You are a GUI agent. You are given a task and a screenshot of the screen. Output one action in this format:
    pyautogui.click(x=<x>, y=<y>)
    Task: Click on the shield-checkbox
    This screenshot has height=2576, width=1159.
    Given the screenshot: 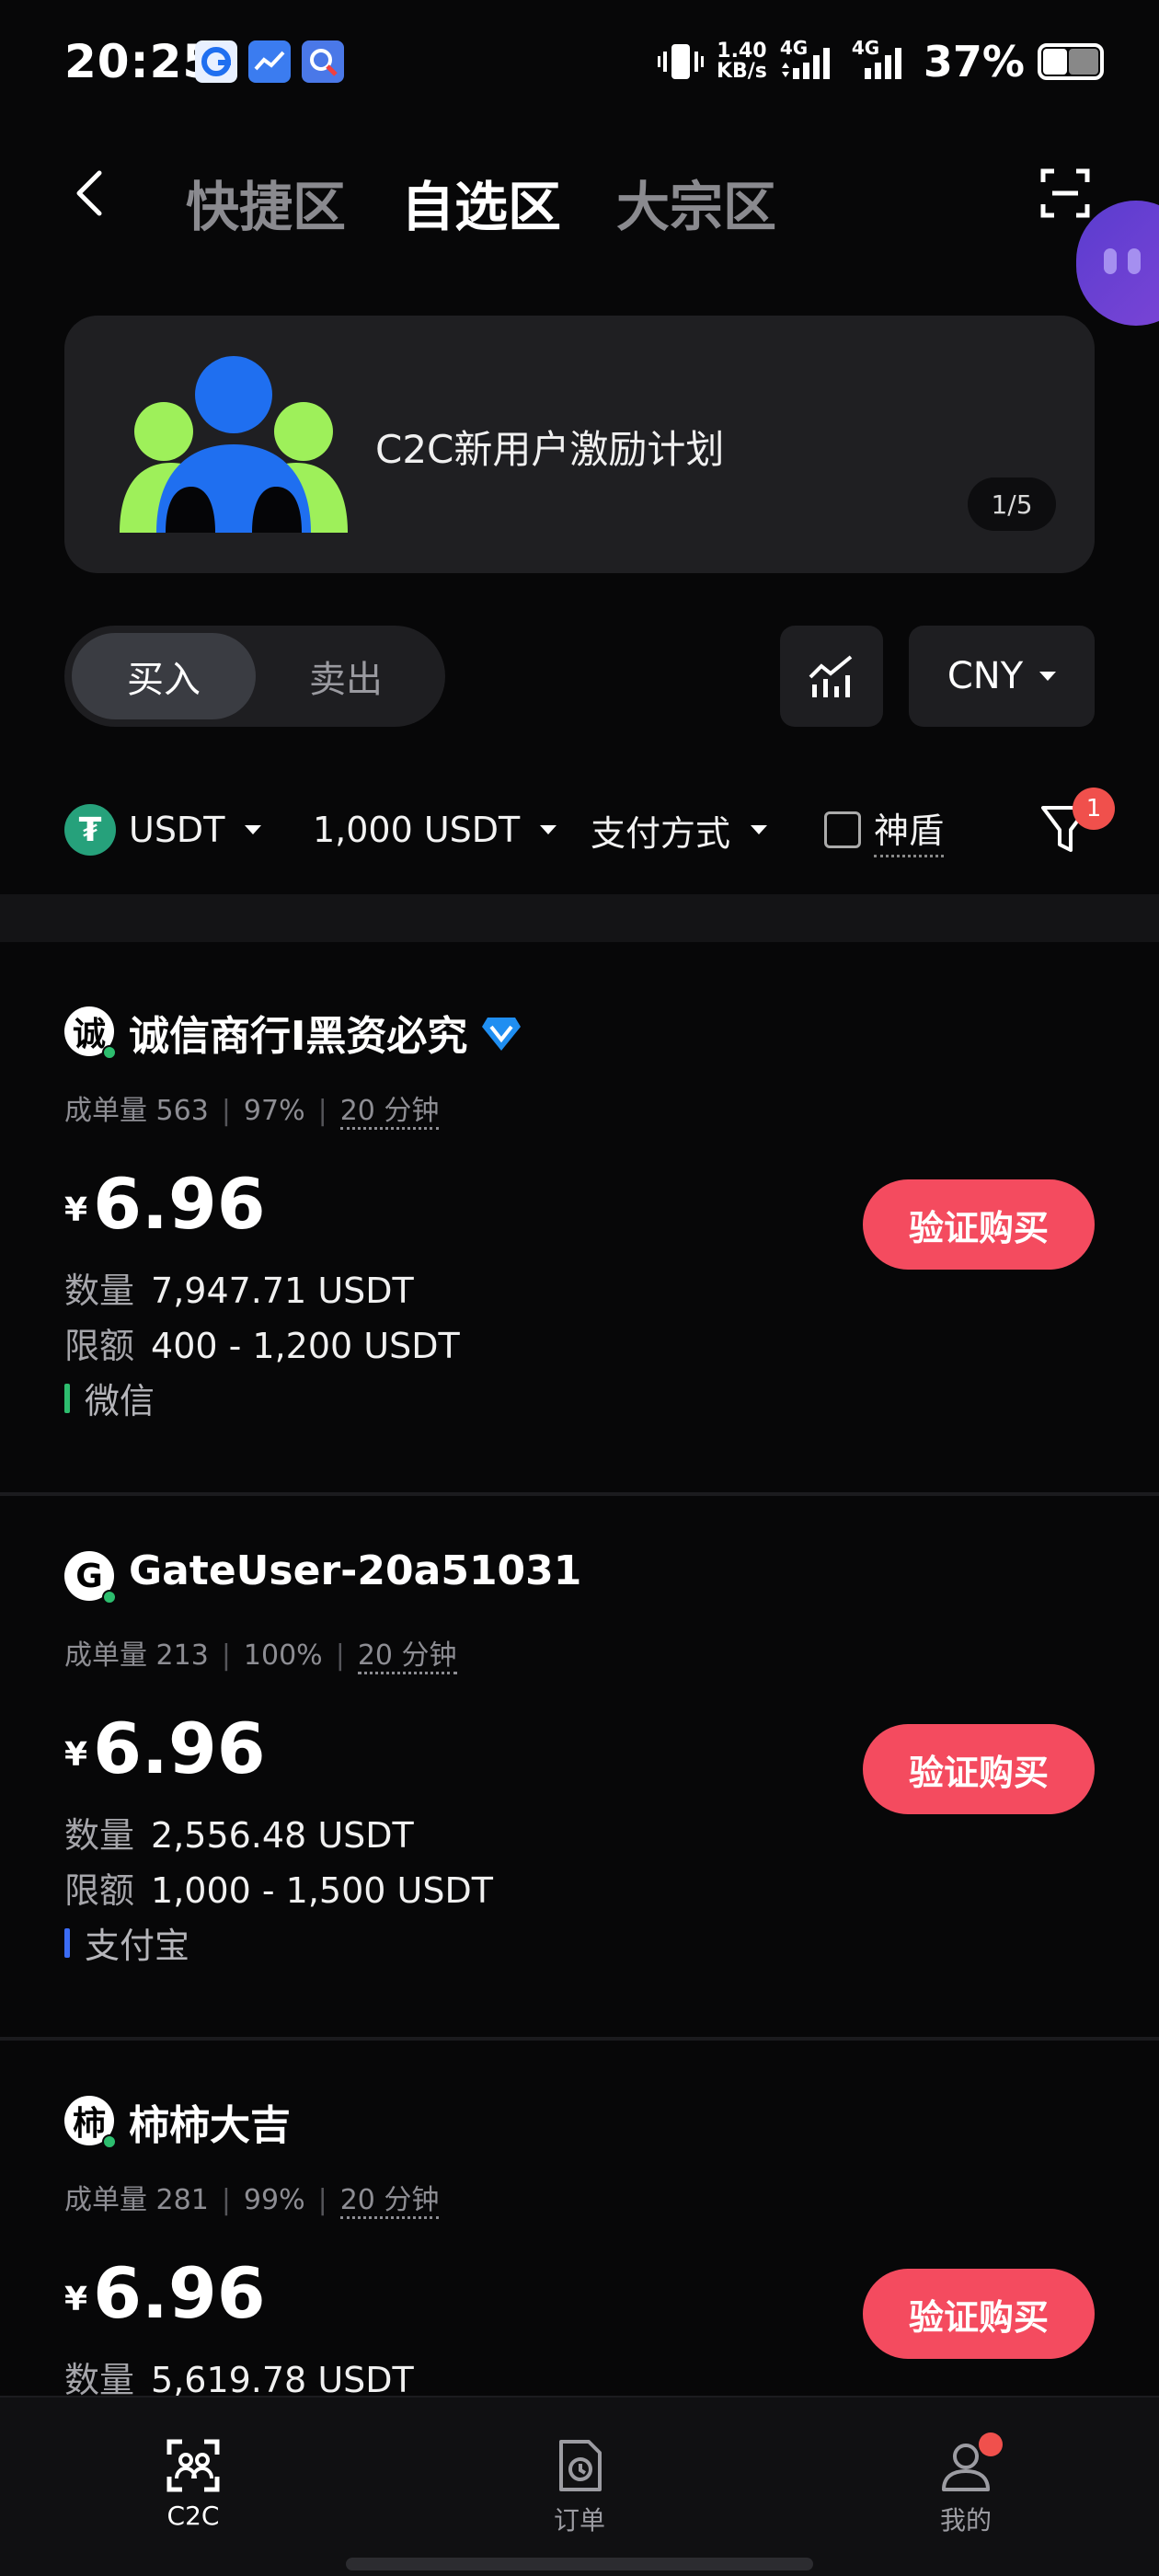 What is the action you would take?
    pyautogui.click(x=842, y=829)
    